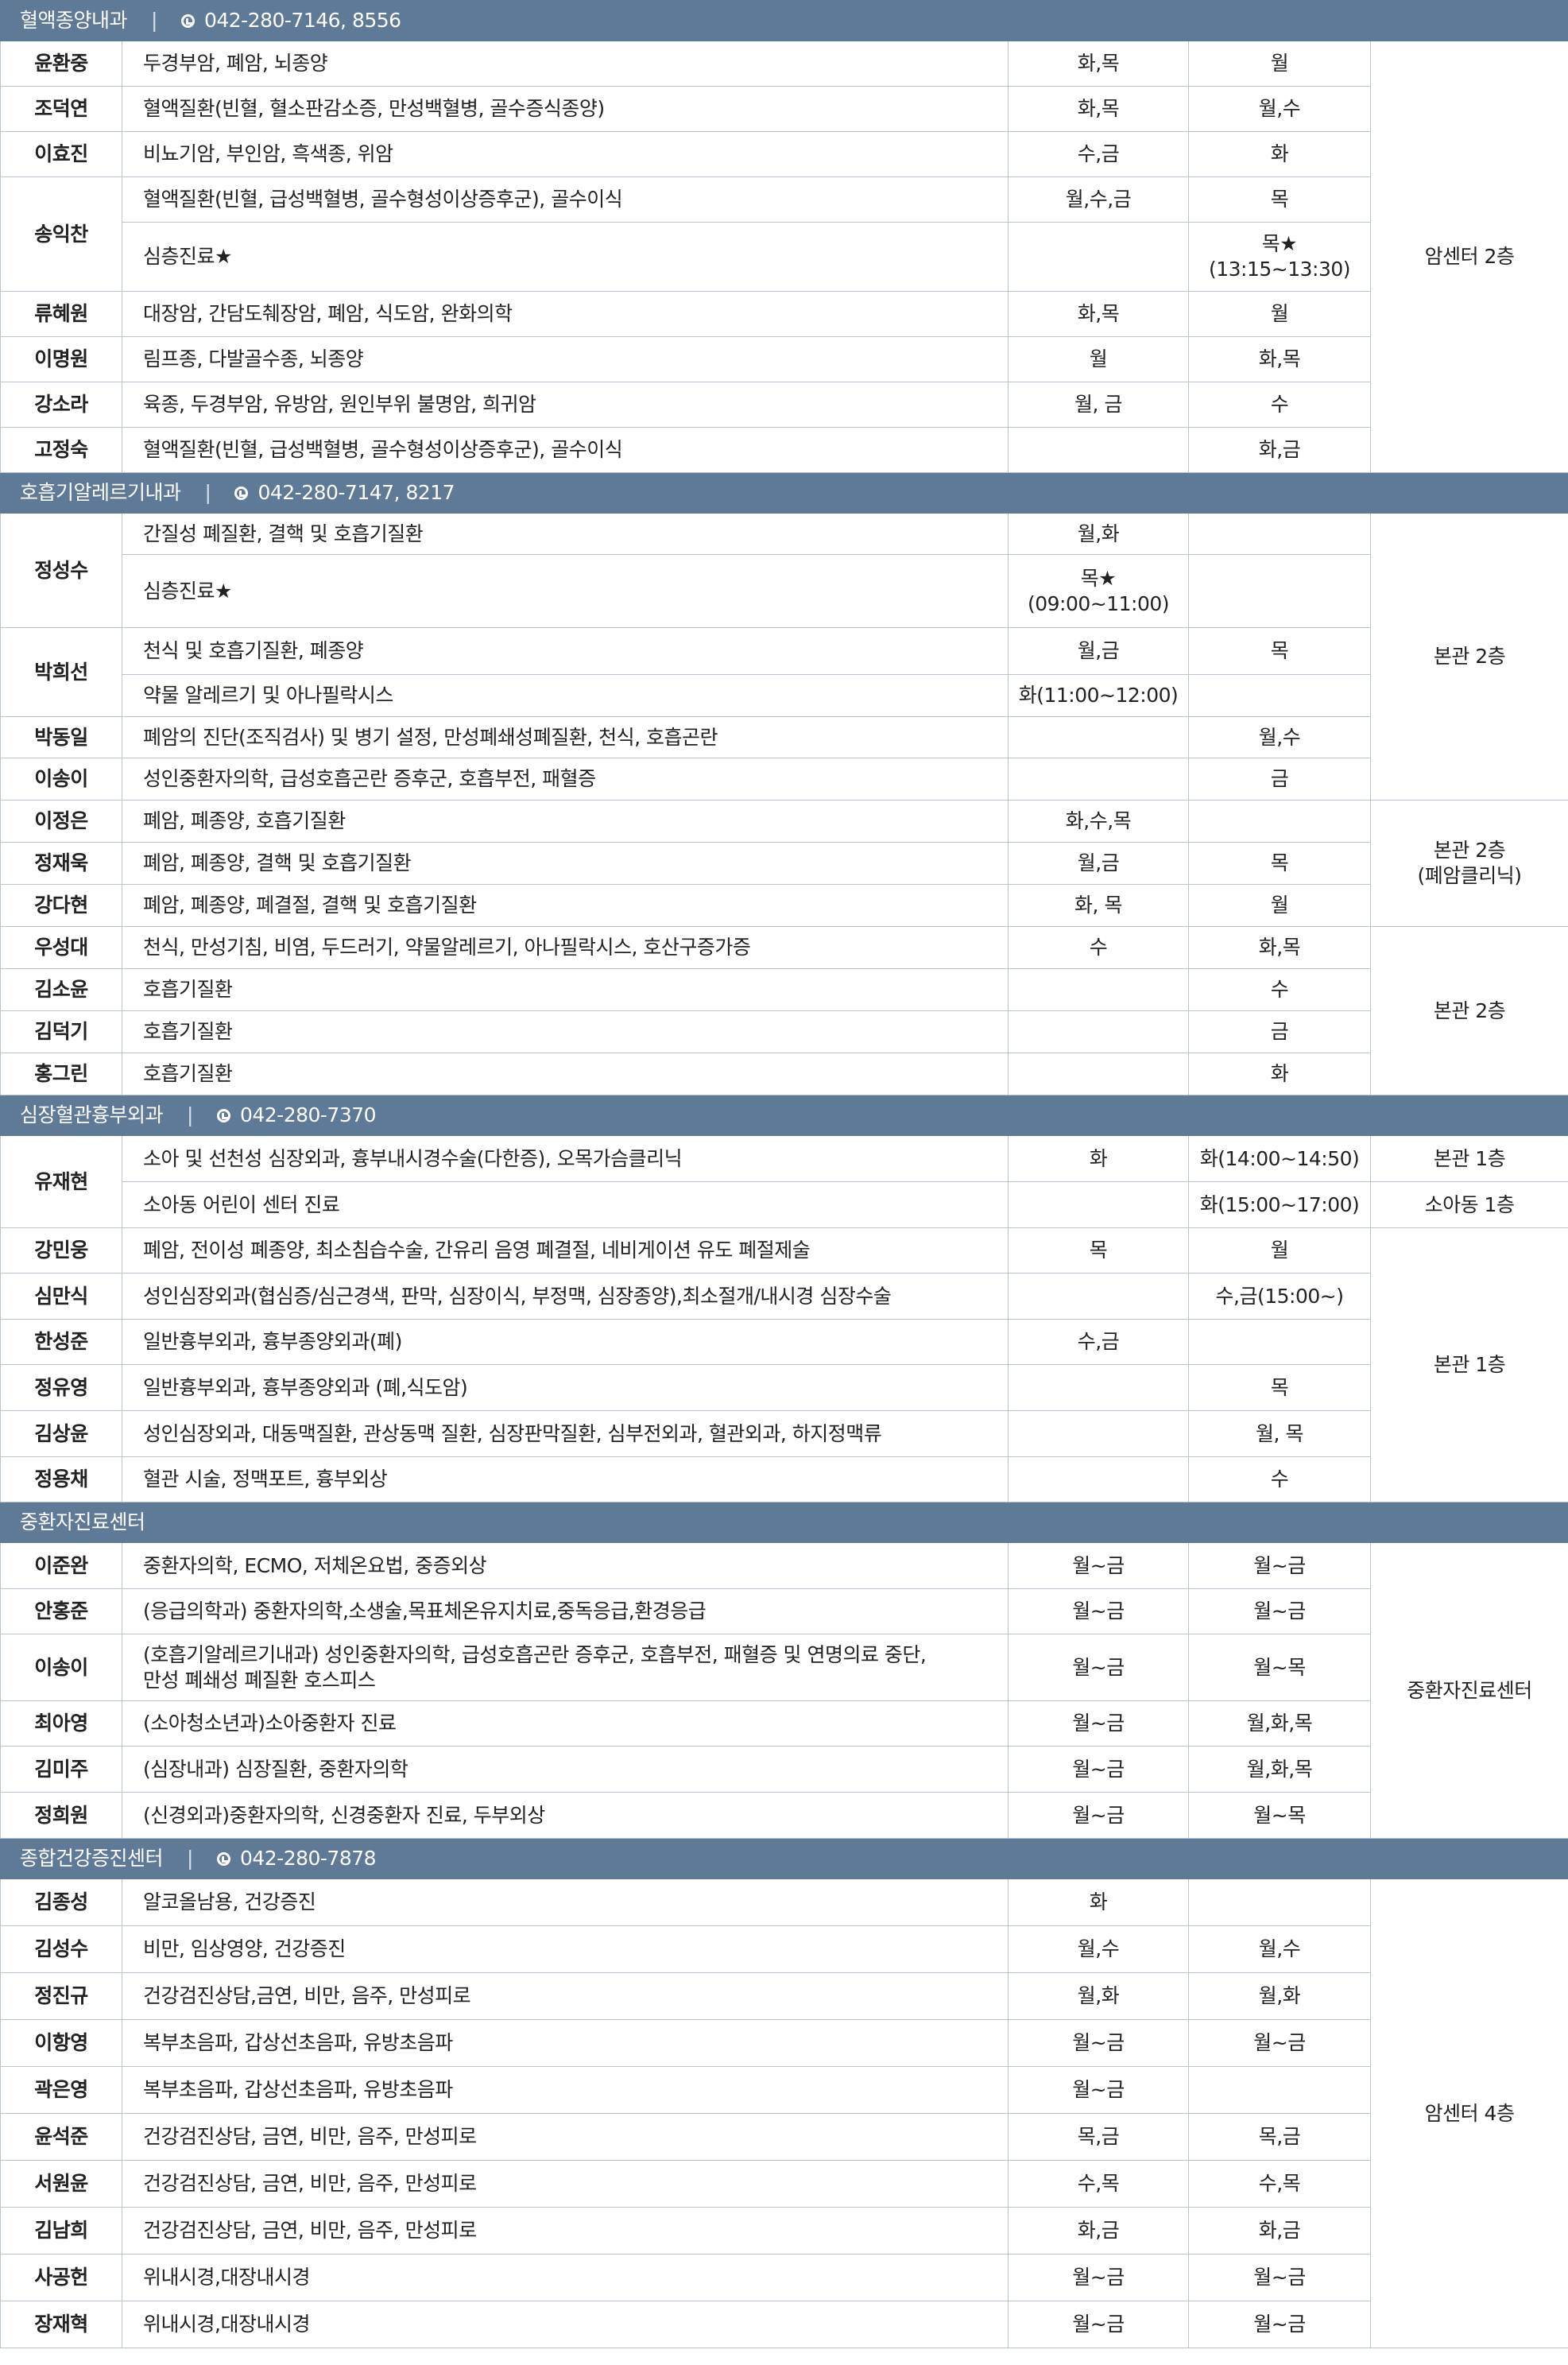 This screenshot has width=1568, height=2365. What do you see at coordinates (1279, 1158) in the screenshot?
I see `pm-days: 화(14:00~14:50)` at bounding box center [1279, 1158].